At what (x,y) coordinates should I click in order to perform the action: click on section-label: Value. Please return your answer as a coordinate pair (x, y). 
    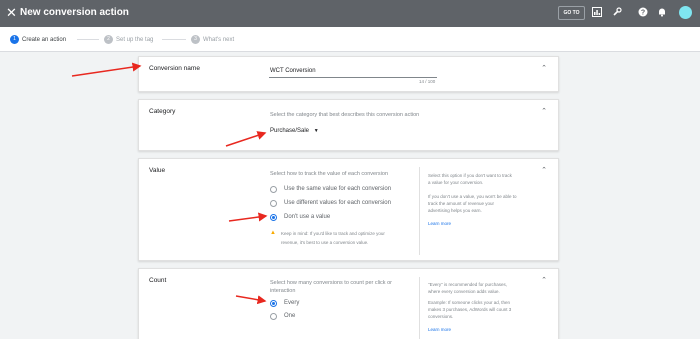
    Looking at the image, I should click on (157, 170).